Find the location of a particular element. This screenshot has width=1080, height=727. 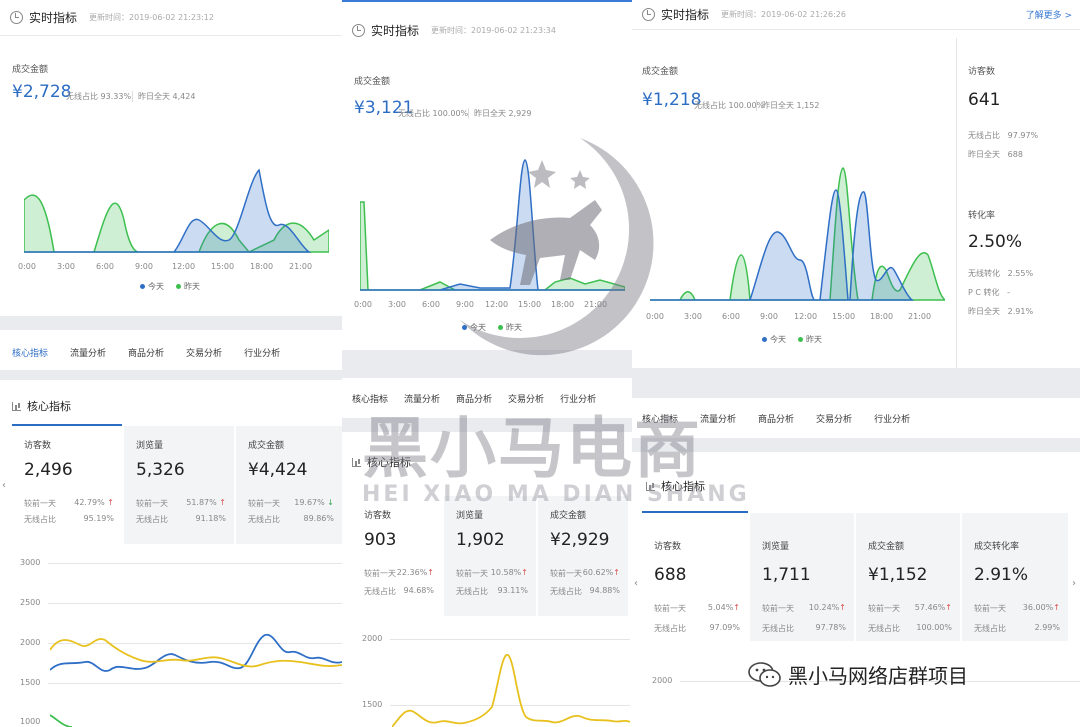

side-visitors-value: 641 is located at coordinates (984, 100).